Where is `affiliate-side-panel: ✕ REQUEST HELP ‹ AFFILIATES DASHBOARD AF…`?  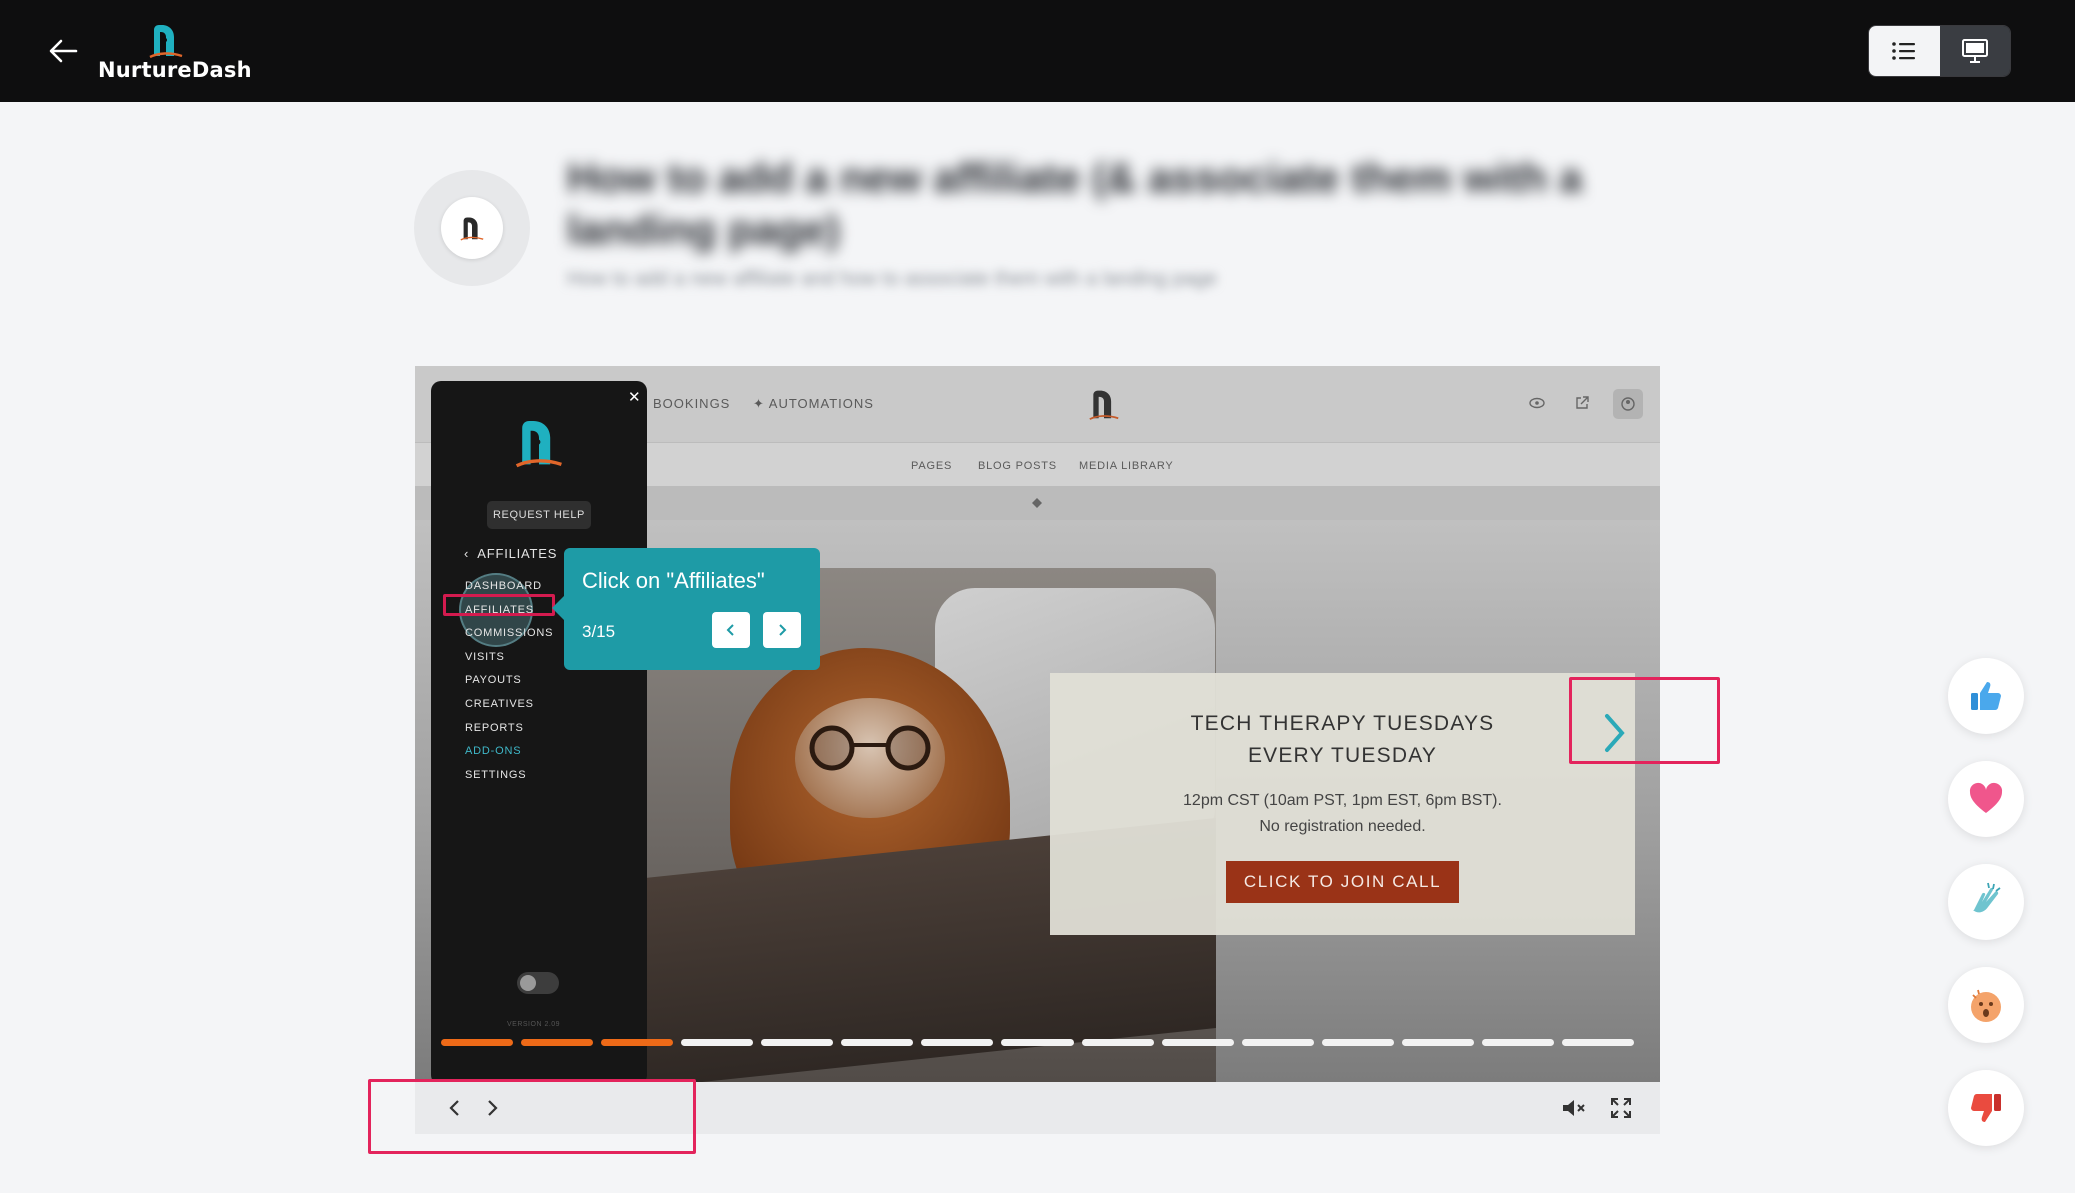 affiliate-side-panel: ✕ REQUEST HELP ‹ AFFILIATES DASHBOARD AF… is located at coordinates (539, 731).